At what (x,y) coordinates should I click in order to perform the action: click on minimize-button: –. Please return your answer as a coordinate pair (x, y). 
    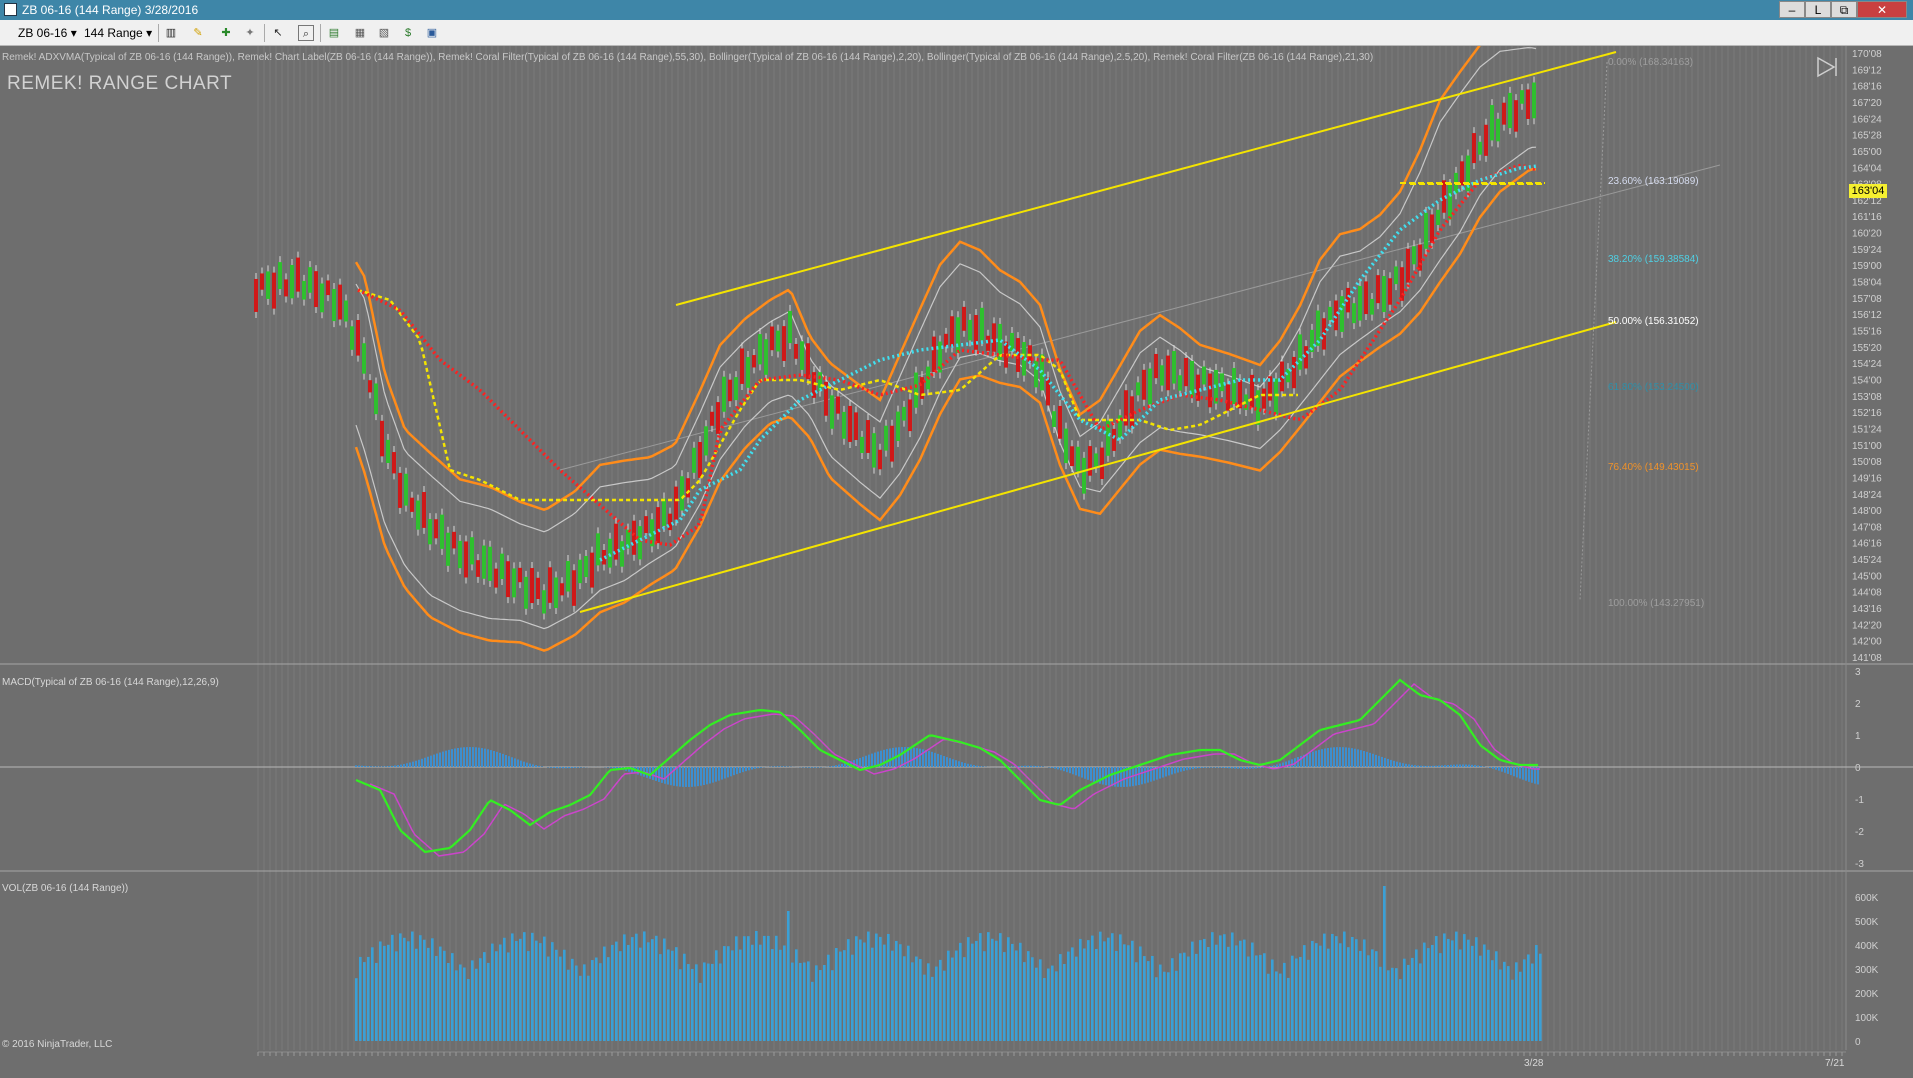
    Looking at the image, I should click on (1792, 9).